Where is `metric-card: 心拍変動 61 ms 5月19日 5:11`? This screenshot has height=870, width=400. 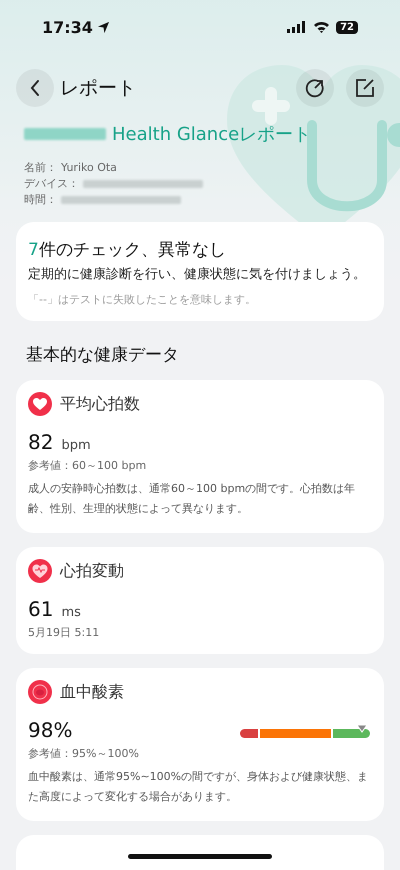 metric-card: 心拍変動 61 ms 5月19日 5:11 is located at coordinates (200, 600).